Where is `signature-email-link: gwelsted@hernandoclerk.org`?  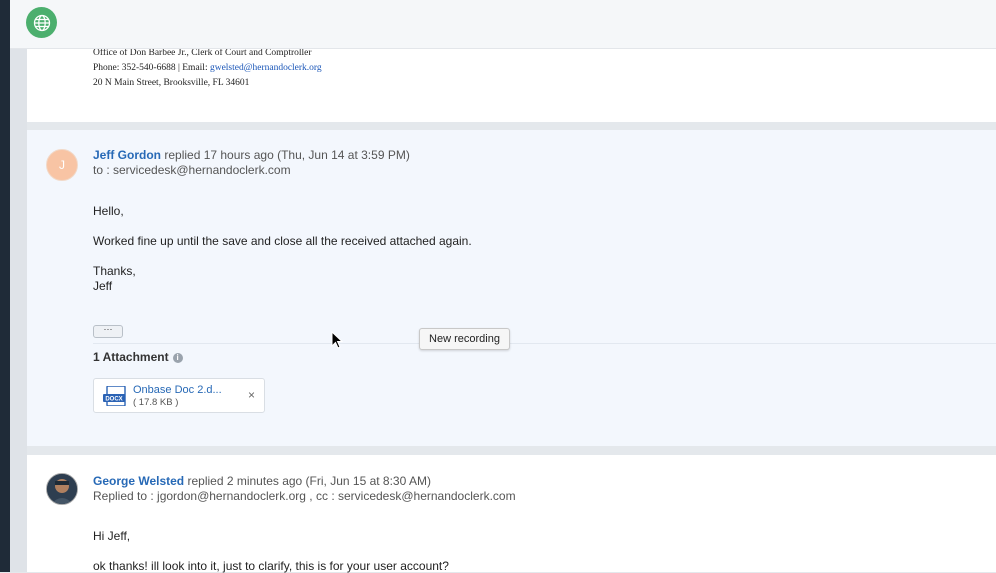 signature-email-link: gwelsted@hernandoclerk.org is located at coordinates (266, 68).